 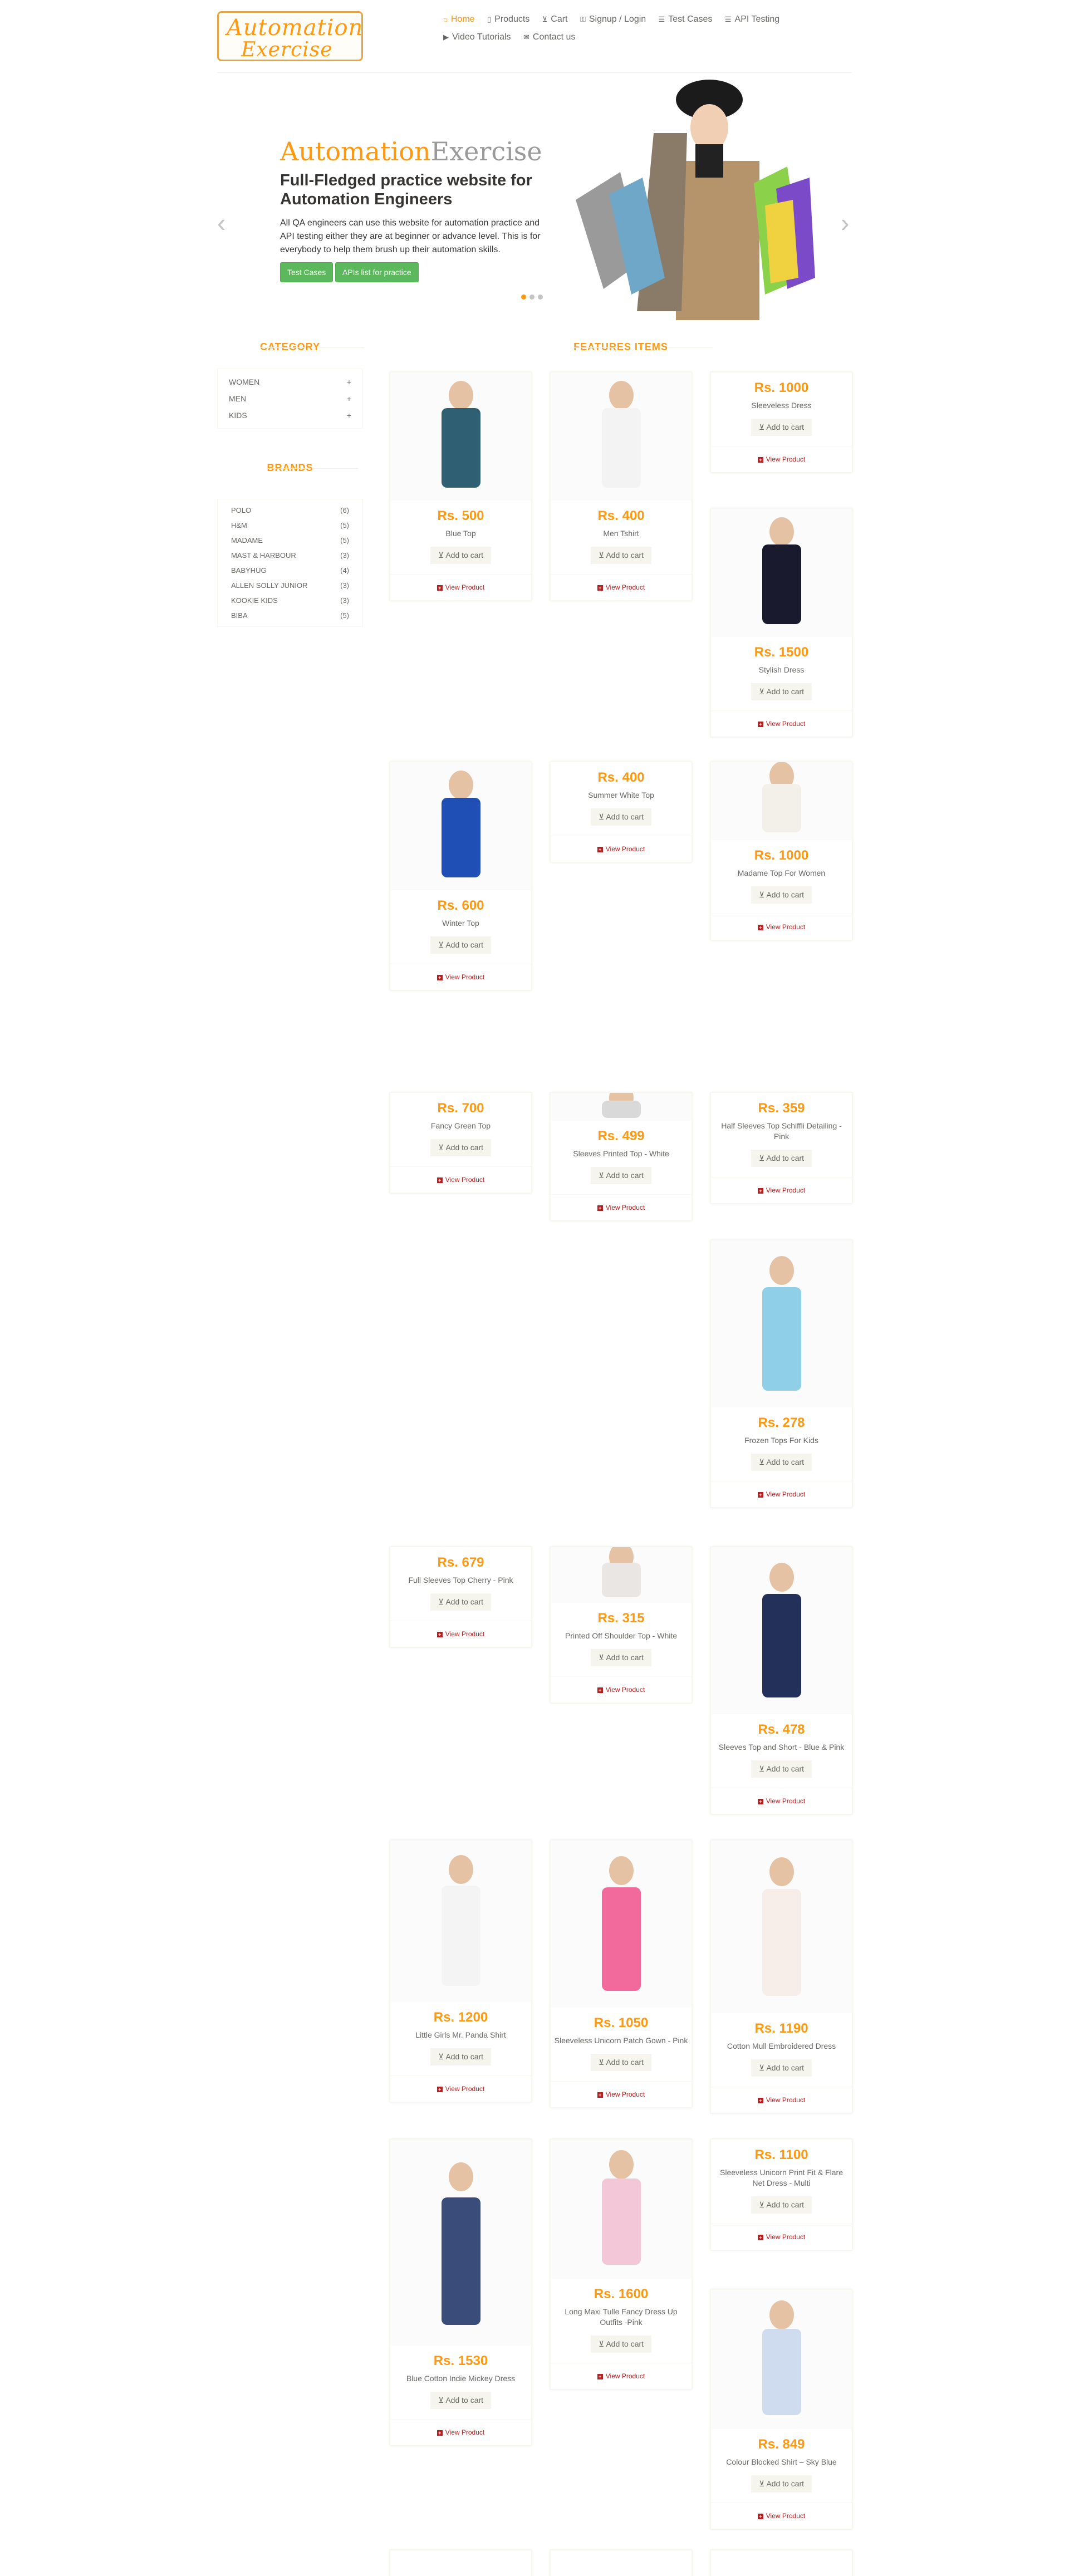 I want to click on product-name: Printed Off Shoulder Top - White, so click(x=621, y=1635).